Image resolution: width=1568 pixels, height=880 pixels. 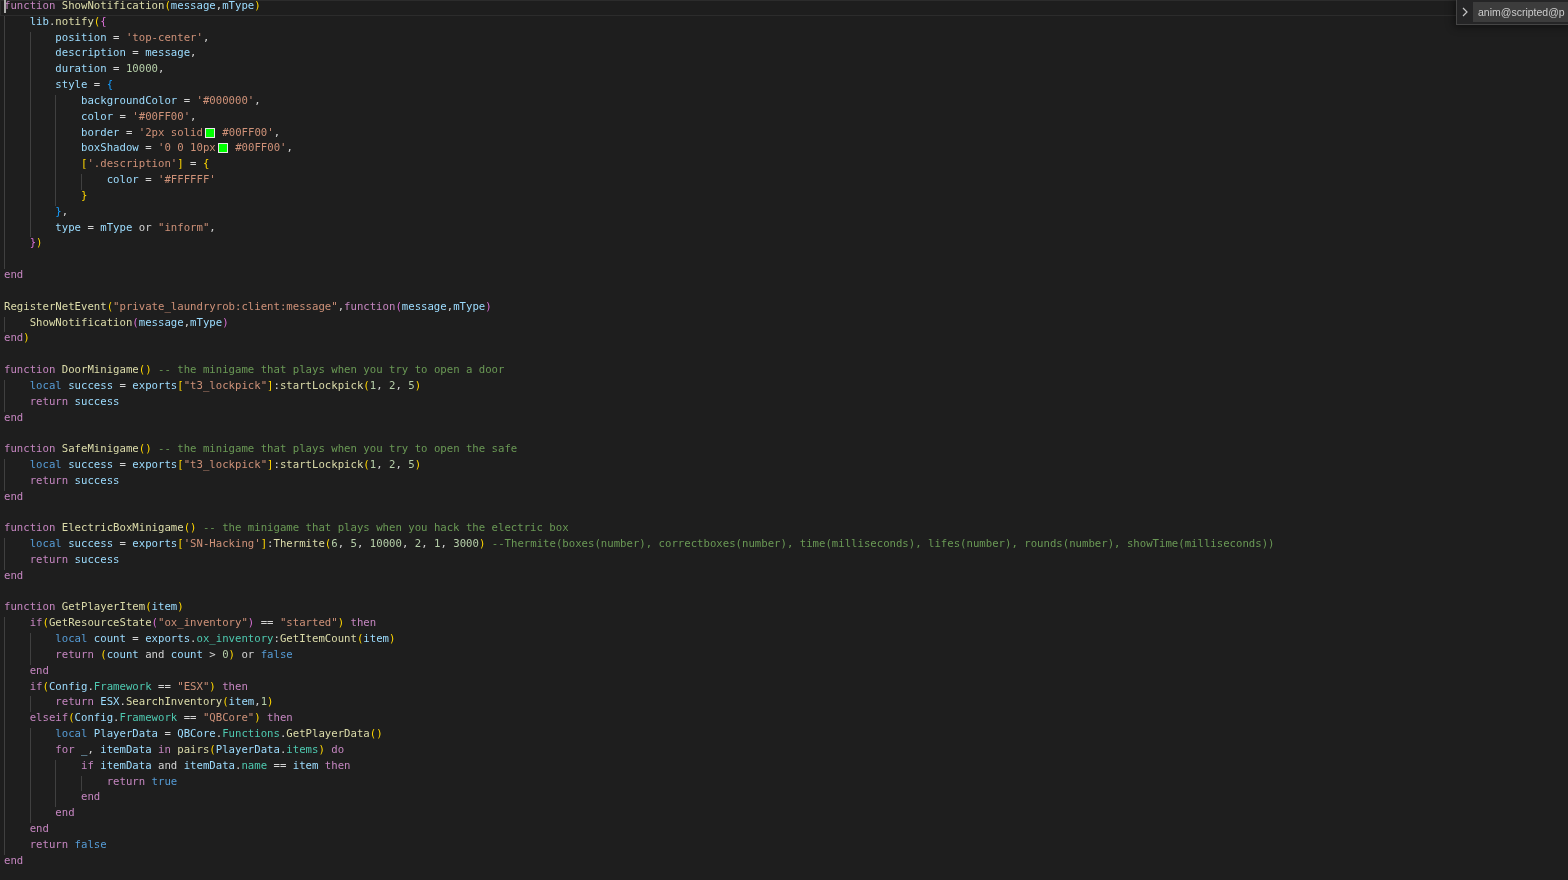 What do you see at coordinates (145, 164) in the screenshot?
I see `code-text: ['.description'] = {` at bounding box center [145, 164].